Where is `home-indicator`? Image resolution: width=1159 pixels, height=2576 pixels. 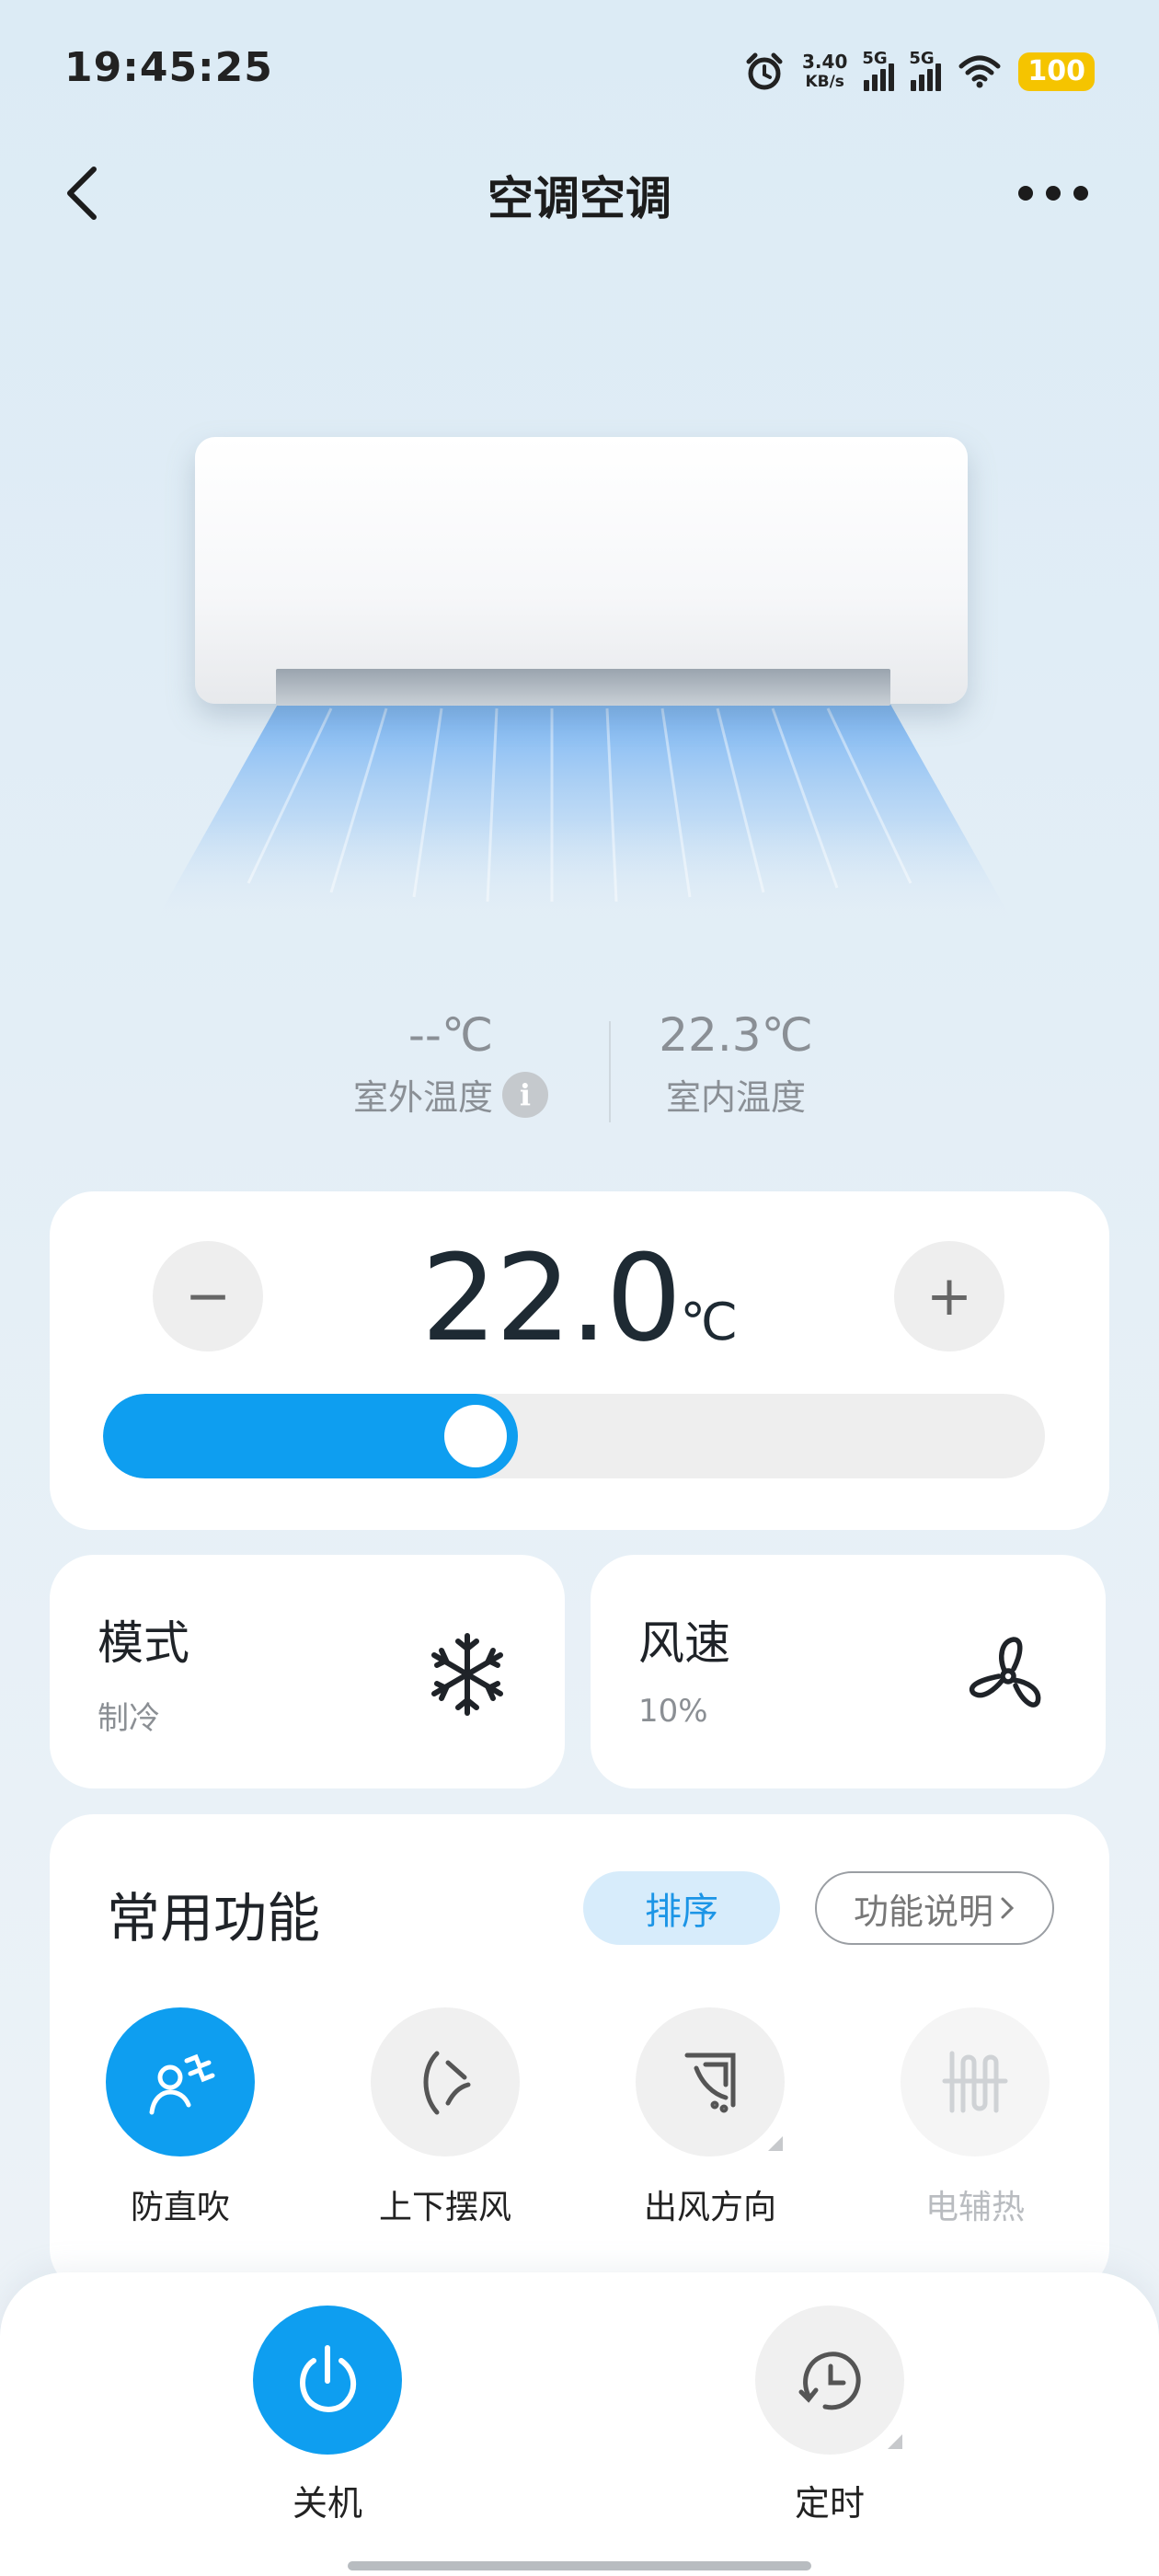
home-indicator is located at coordinates (579, 2565).